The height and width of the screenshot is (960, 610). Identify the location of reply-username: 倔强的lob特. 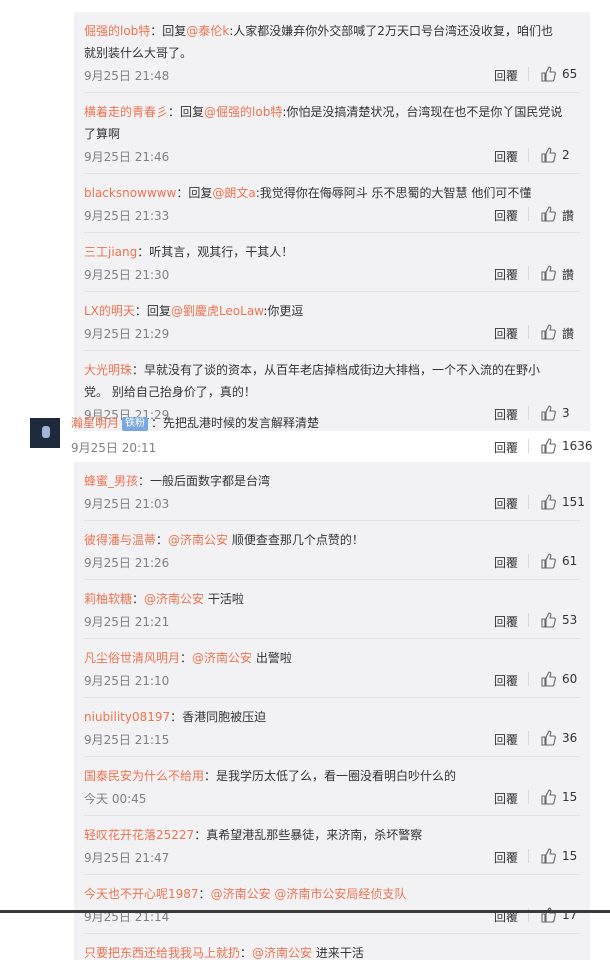
(117, 31).